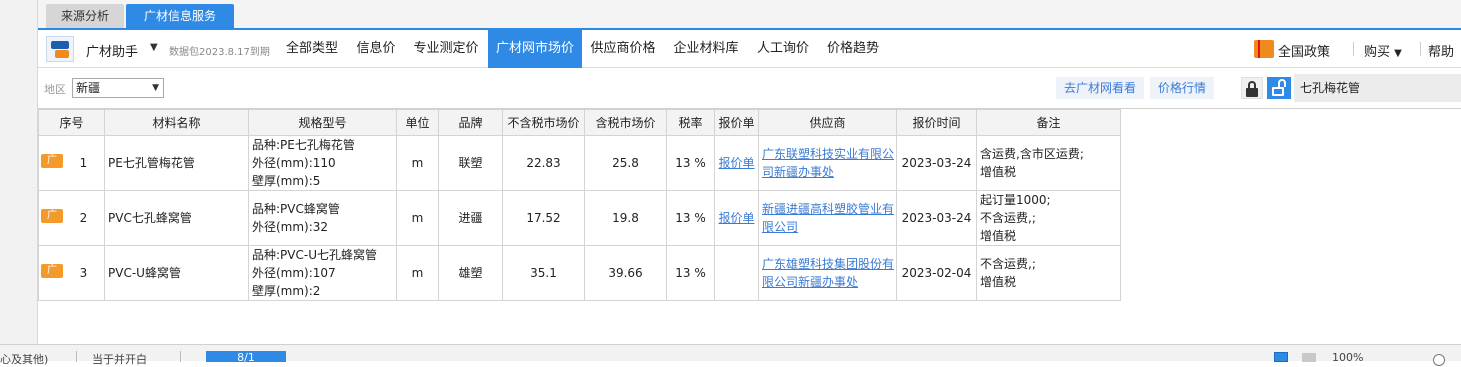 The height and width of the screenshot is (367, 1461). I want to click on supplier-link: 新疆进疆高科塑胶管业有, so click(829, 209).